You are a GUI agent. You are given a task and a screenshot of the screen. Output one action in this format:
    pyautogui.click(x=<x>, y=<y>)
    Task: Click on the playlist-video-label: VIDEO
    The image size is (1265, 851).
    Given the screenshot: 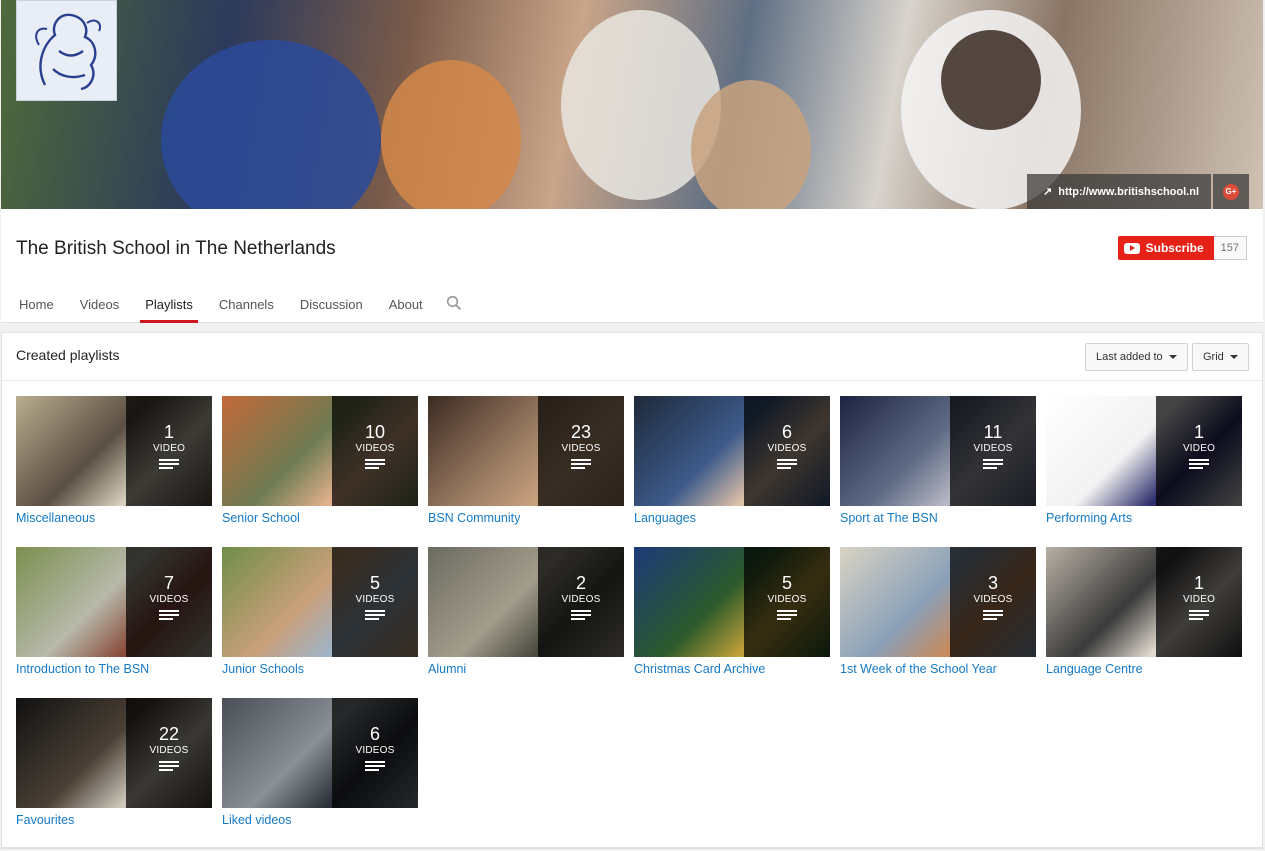 What is the action you would take?
    pyautogui.click(x=1199, y=599)
    